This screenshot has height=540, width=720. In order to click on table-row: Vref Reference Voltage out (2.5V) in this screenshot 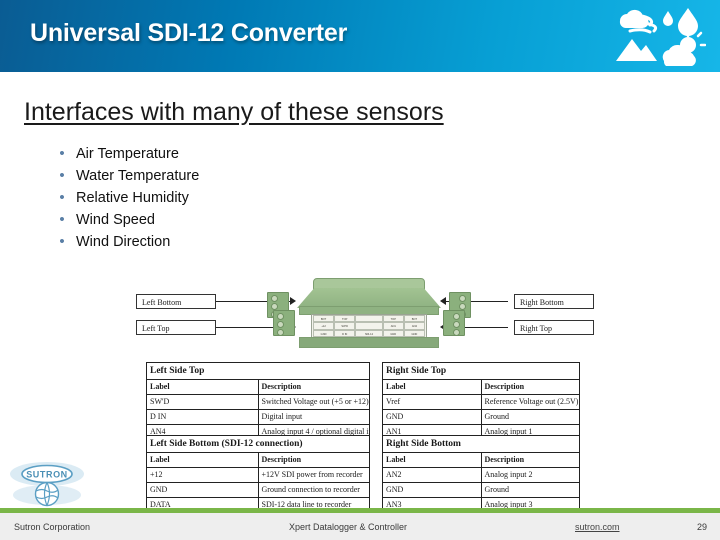, I will do `click(481, 402)`.